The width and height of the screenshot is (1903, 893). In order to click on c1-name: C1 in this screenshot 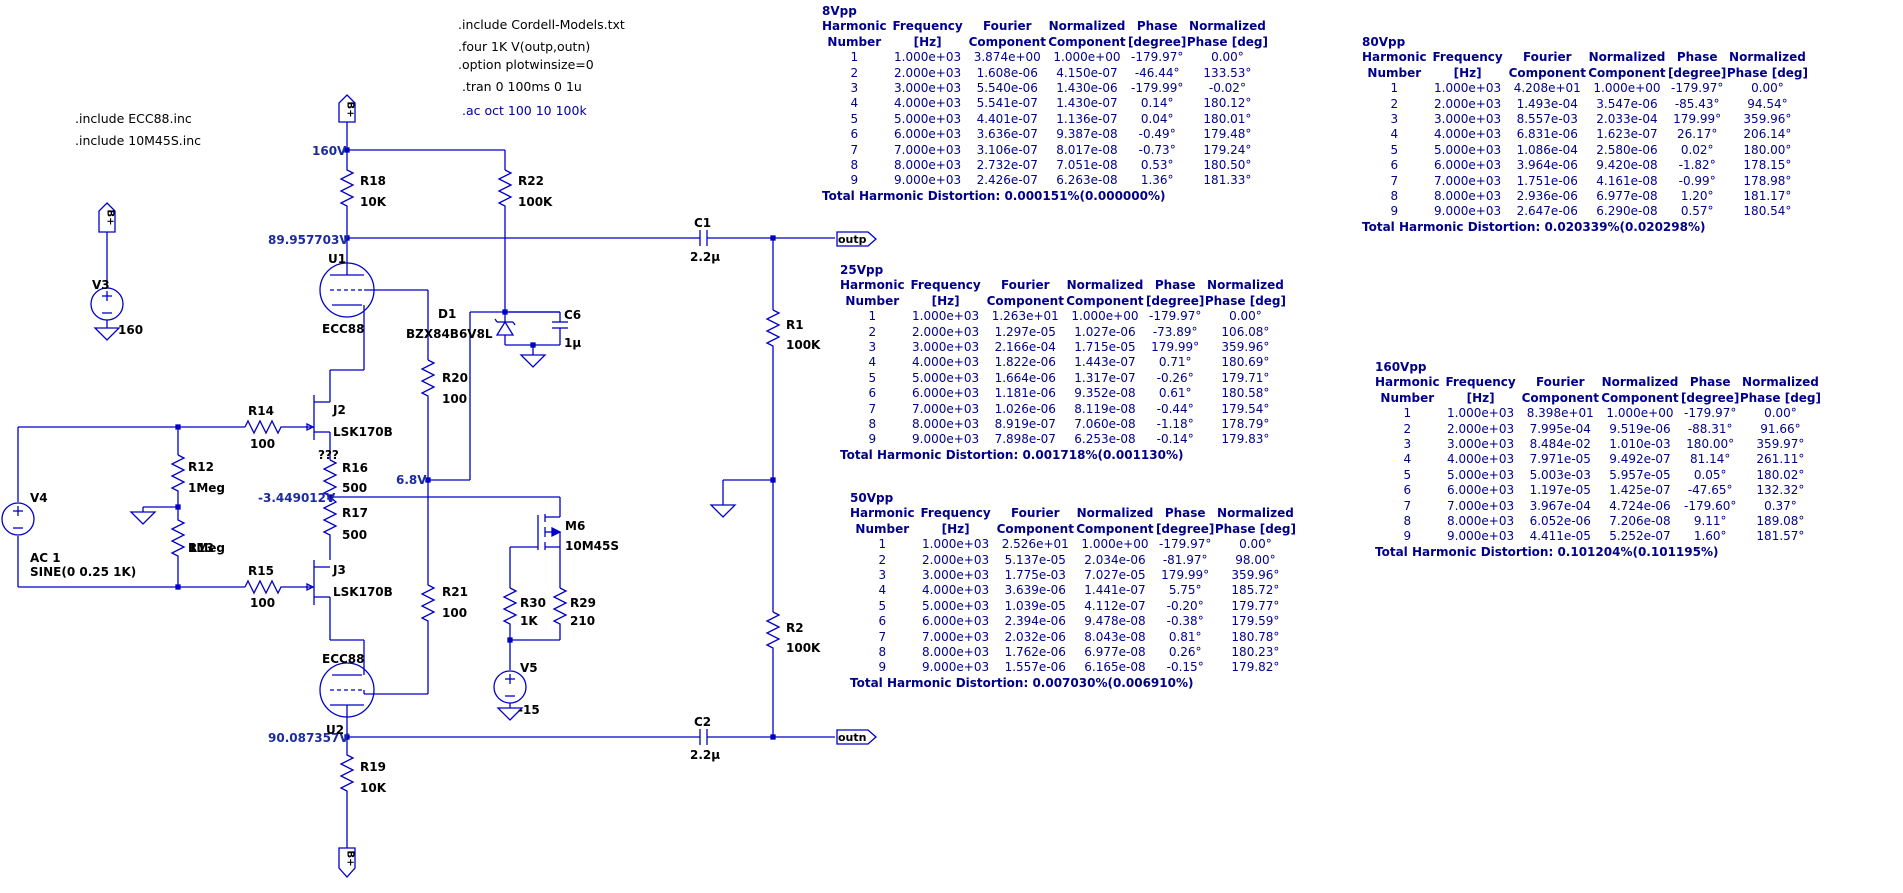, I will do `click(702, 223)`.